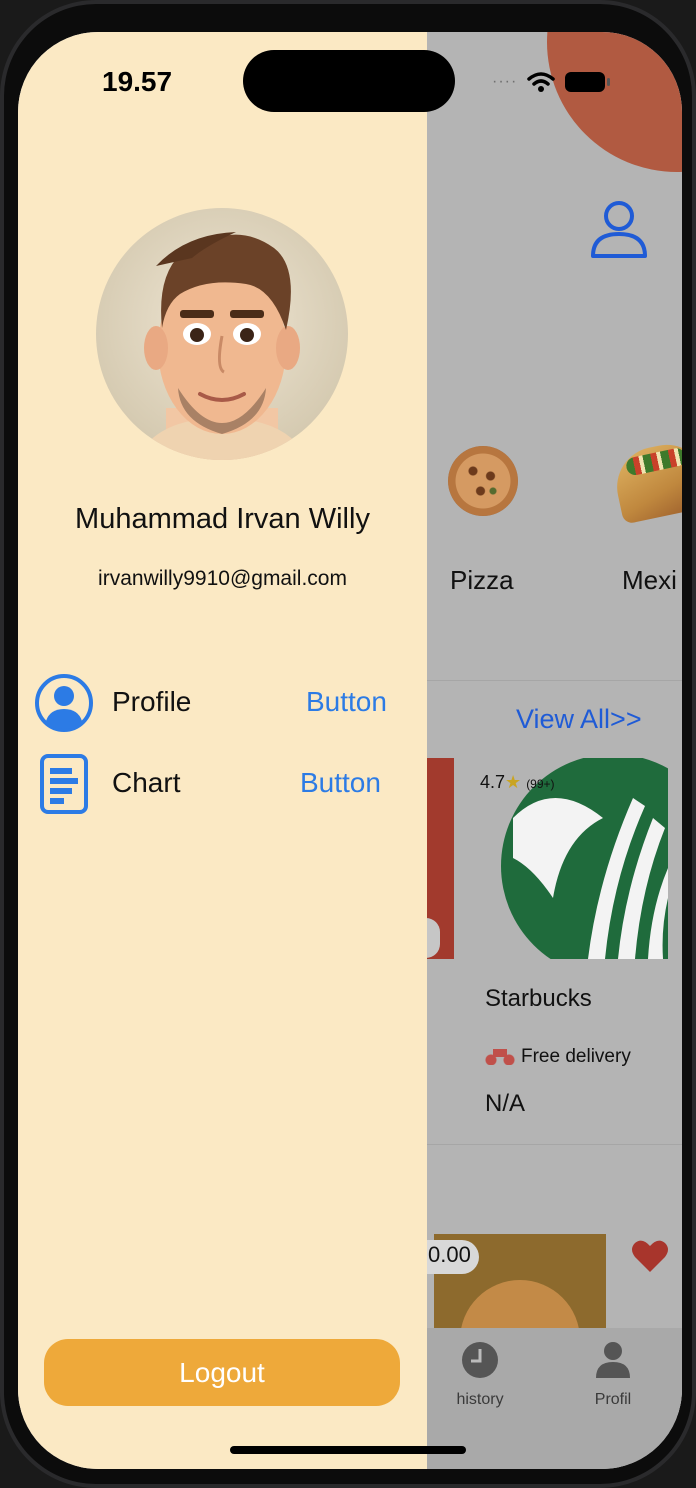  I want to click on restaurant-name: Starbucks, so click(538, 999).